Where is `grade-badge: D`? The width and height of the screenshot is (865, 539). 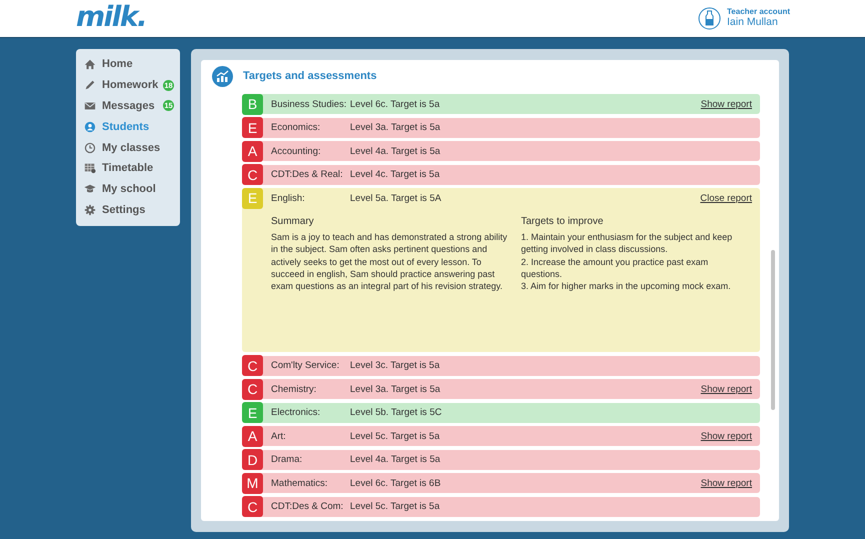 grade-badge: D is located at coordinates (252, 459).